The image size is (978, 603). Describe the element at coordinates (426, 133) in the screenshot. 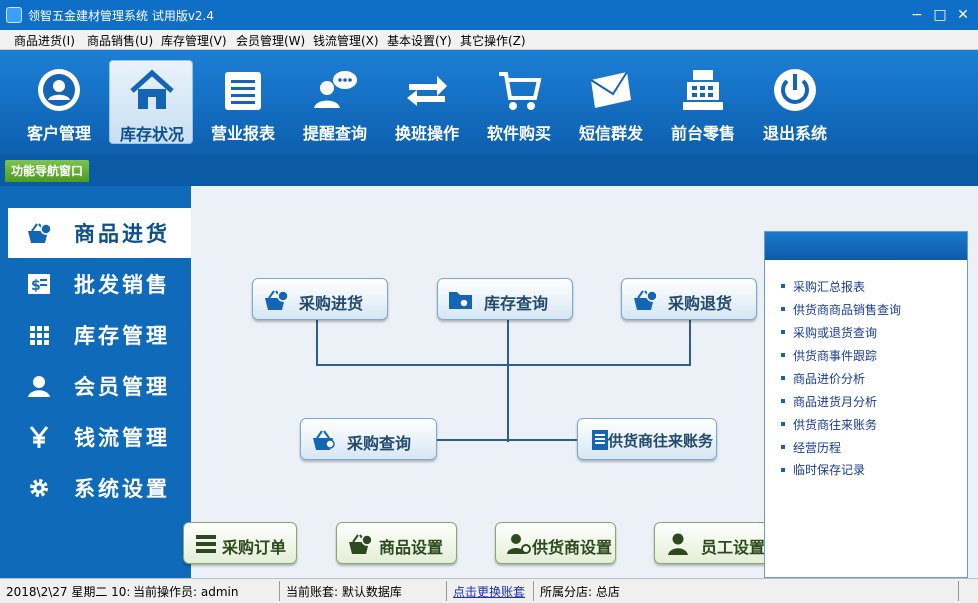

I see `tool-label: 换班操作` at that location.